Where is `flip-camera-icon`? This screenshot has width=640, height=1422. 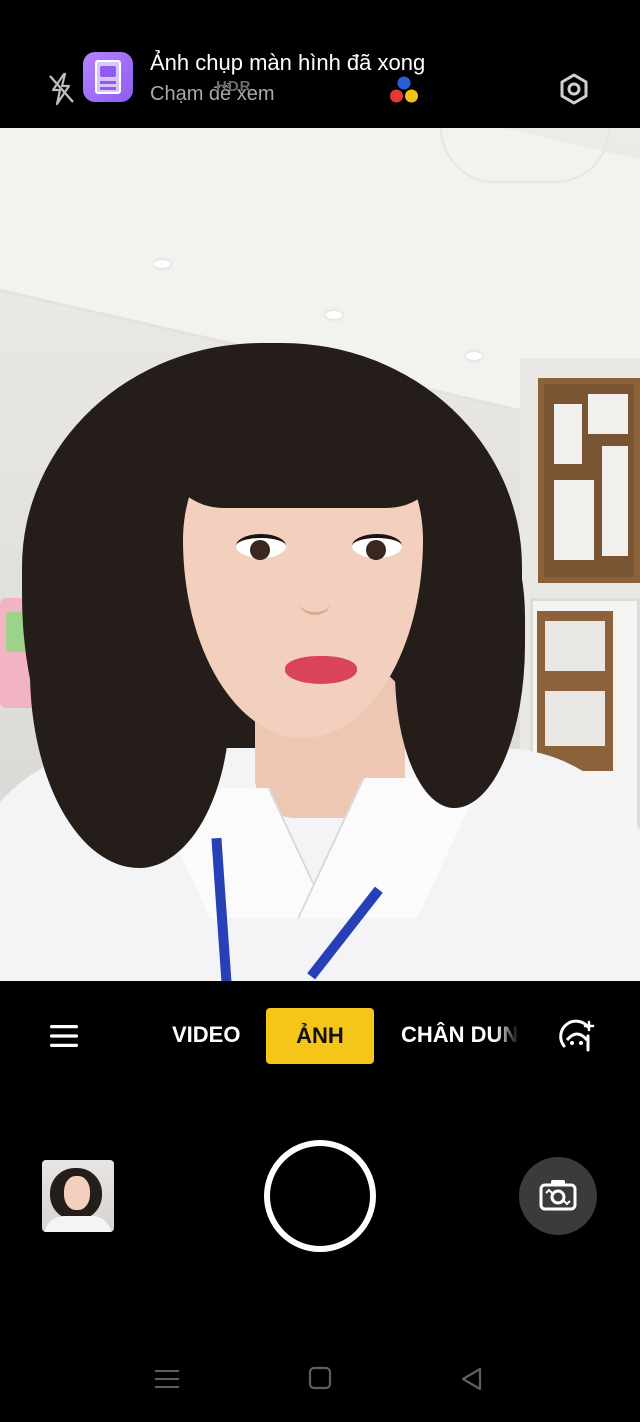 flip-camera-icon is located at coordinates (558, 1195).